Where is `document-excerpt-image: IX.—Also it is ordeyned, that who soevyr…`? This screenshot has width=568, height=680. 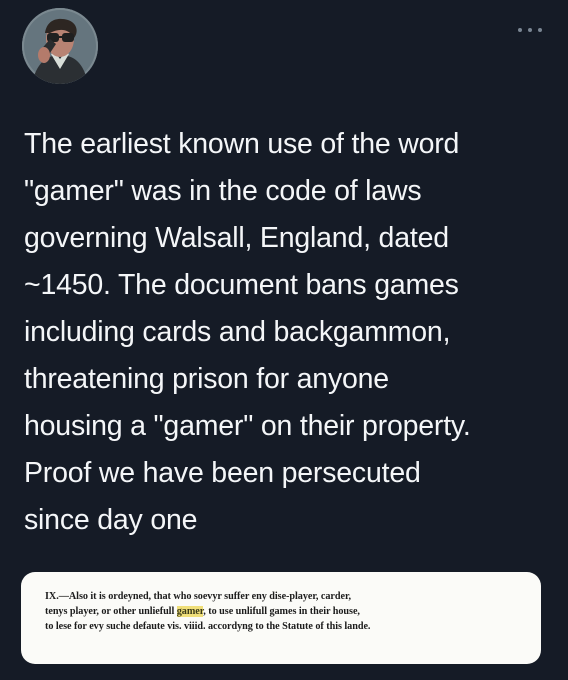 document-excerpt-image: IX.—Also it is ordeyned, that who soevyr… is located at coordinates (281, 618).